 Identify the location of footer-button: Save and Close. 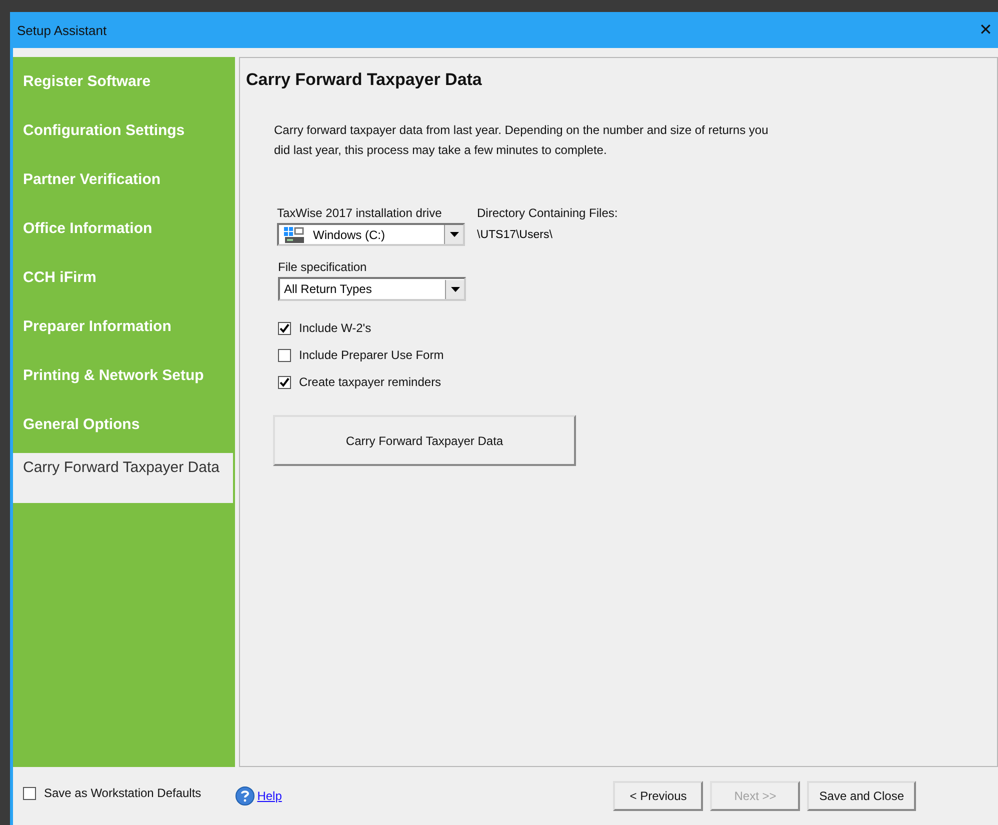
(861, 796).